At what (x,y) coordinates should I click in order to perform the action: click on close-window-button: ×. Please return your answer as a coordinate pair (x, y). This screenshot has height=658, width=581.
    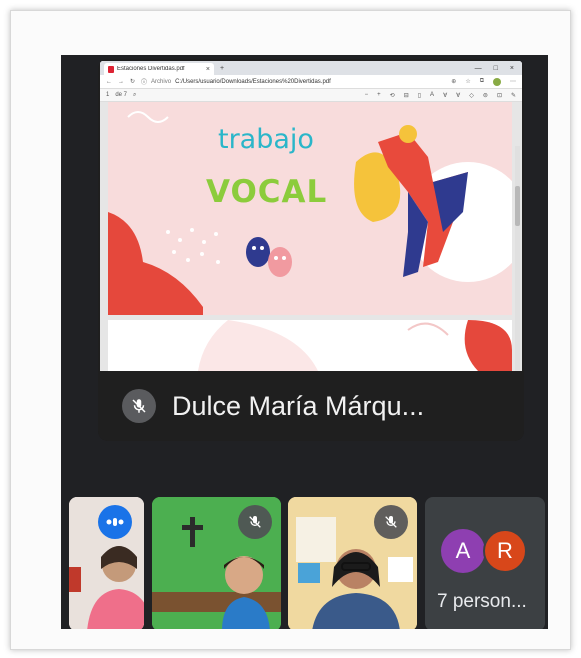
    Looking at the image, I should click on (512, 68).